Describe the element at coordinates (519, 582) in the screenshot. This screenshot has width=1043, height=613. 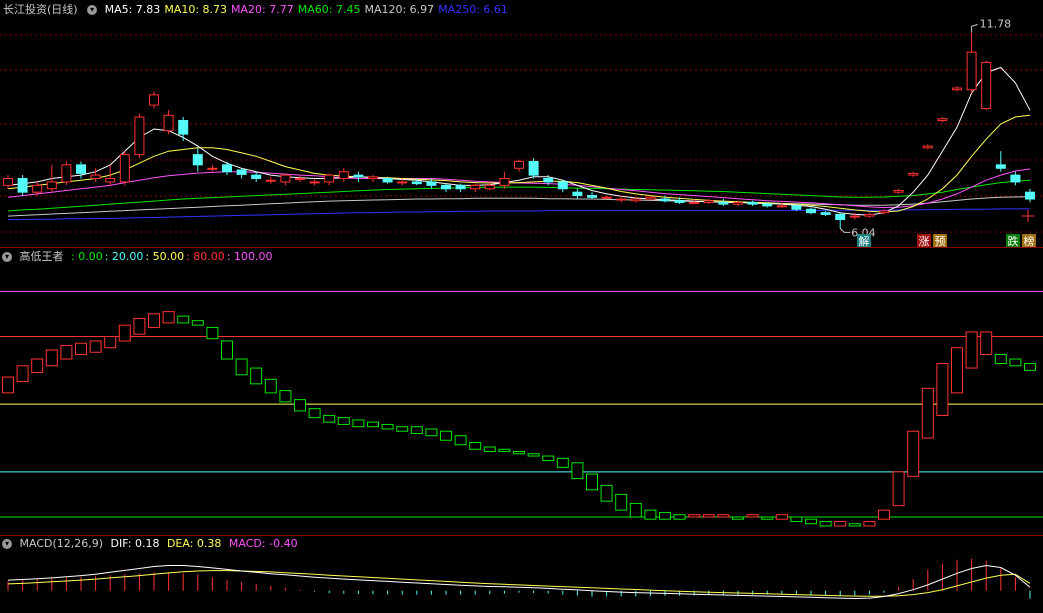
I see `dif-line` at that location.